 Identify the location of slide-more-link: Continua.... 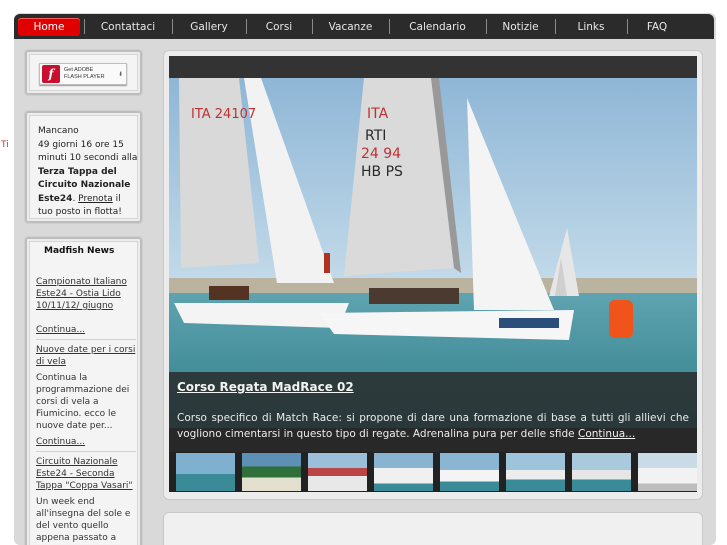
(606, 434).